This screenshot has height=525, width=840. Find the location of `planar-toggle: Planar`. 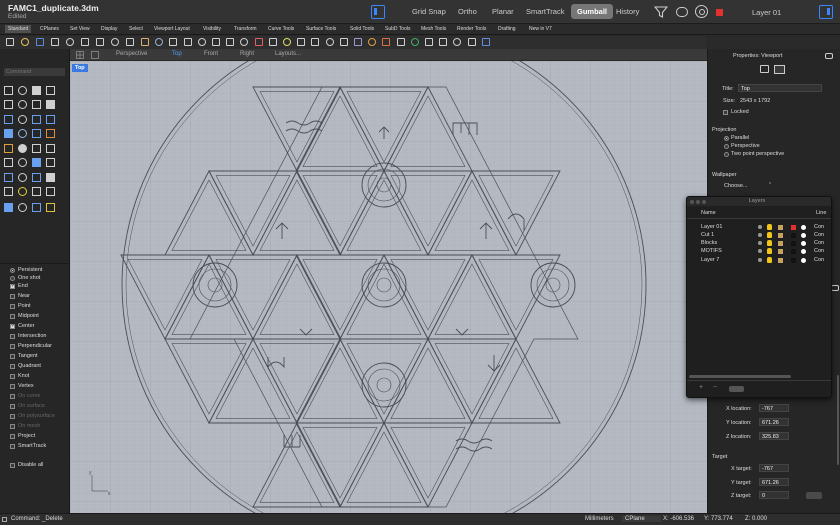

planar-toggle: Planar is located at coordinates (503, 11).